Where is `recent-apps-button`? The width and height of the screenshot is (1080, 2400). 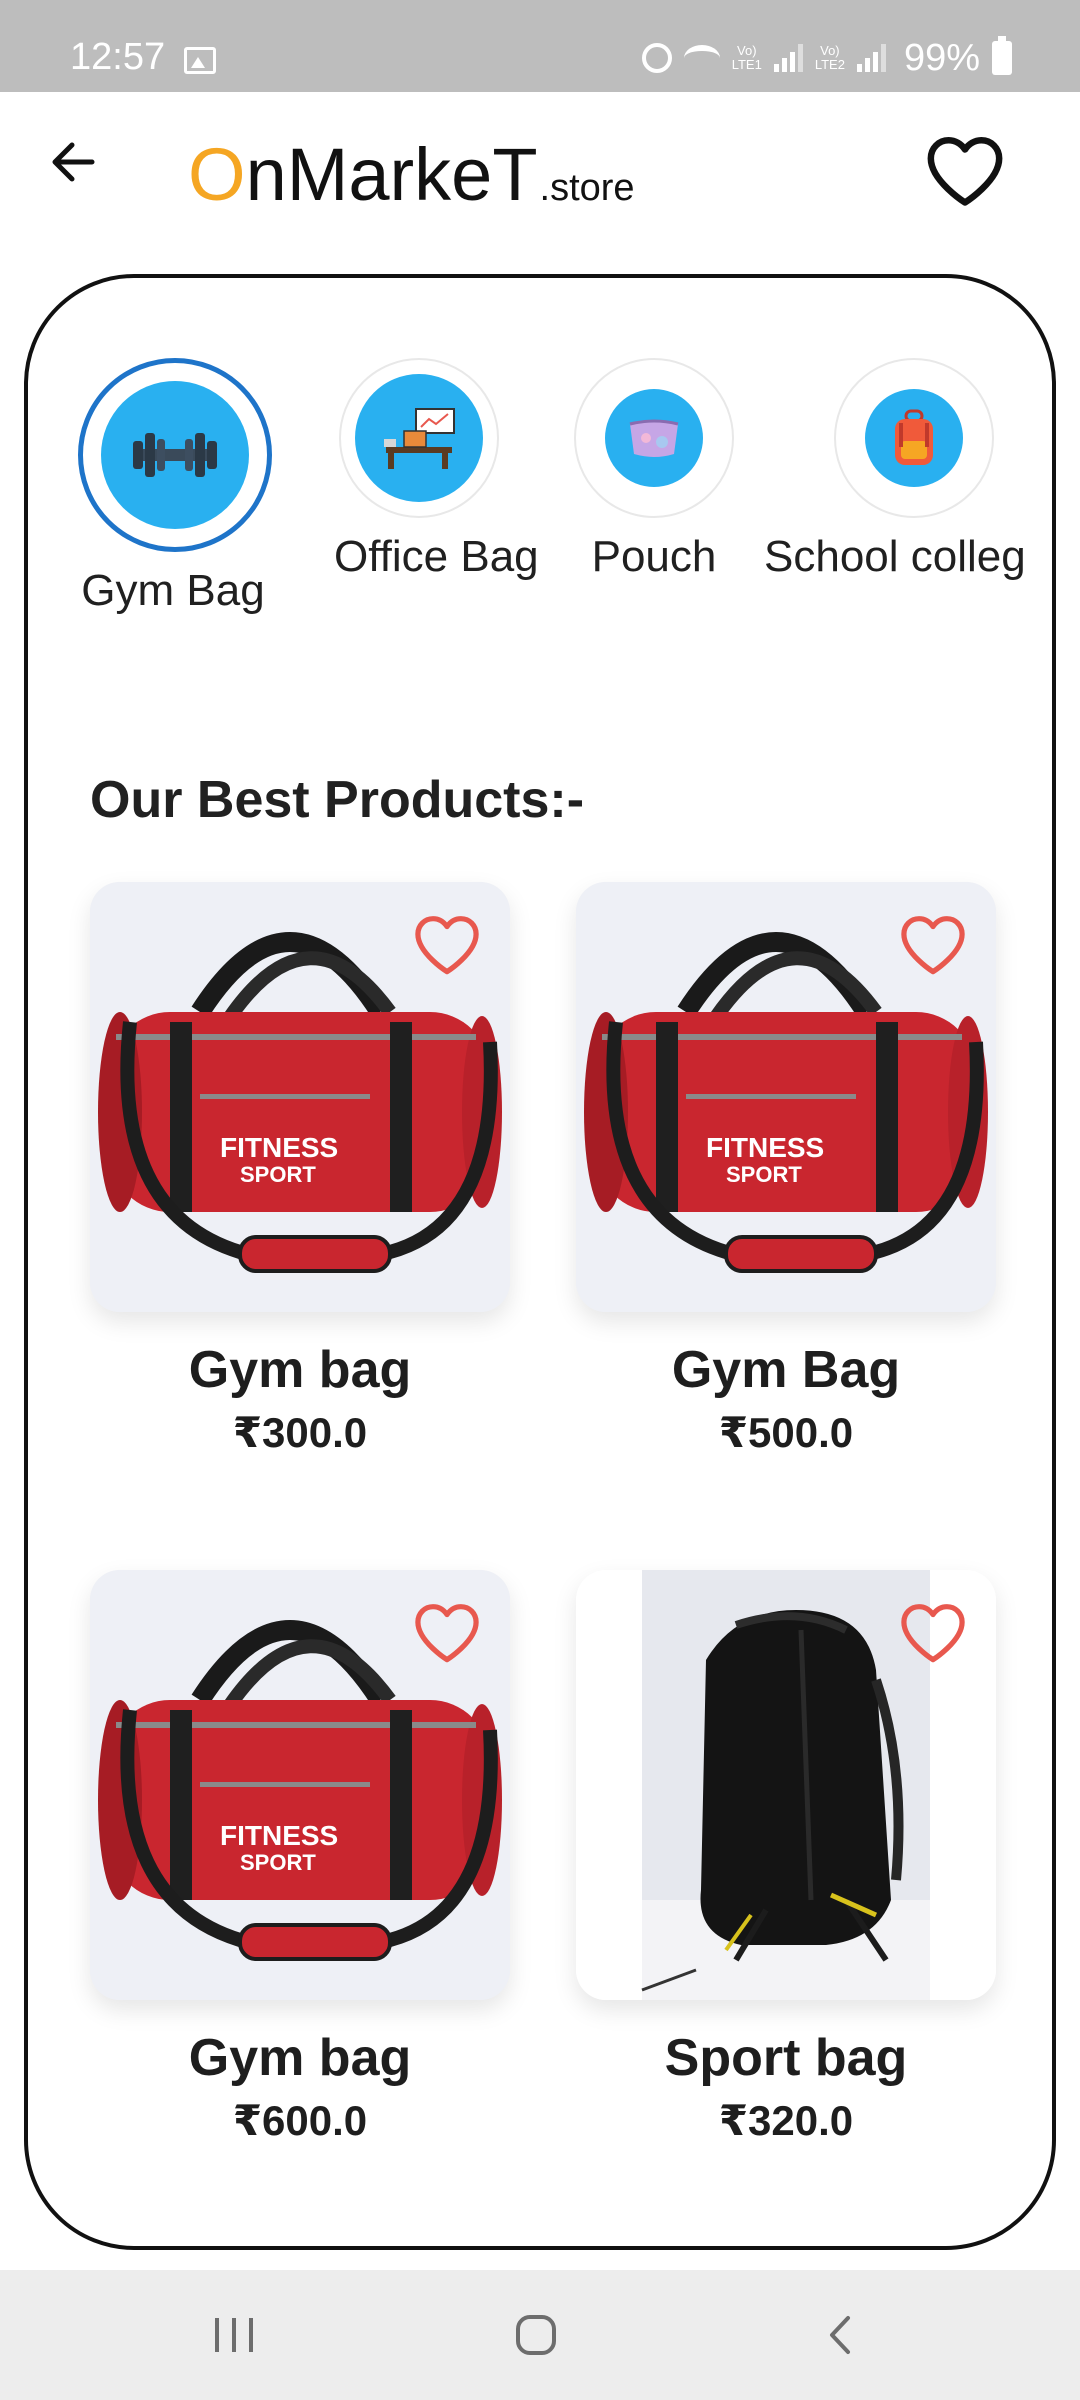 recent-apps-button is located at coordinates (234, 2335).